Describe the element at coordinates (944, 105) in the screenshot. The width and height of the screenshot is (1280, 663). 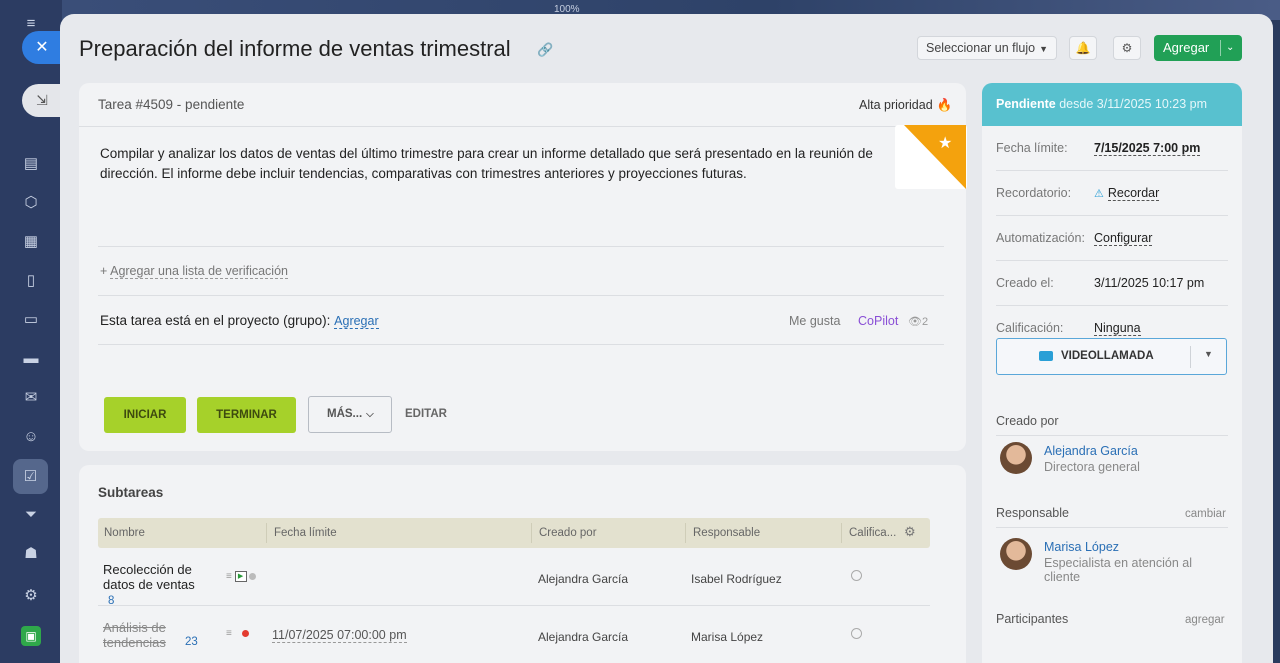
I see `fire-icon: 🔥` at that location.